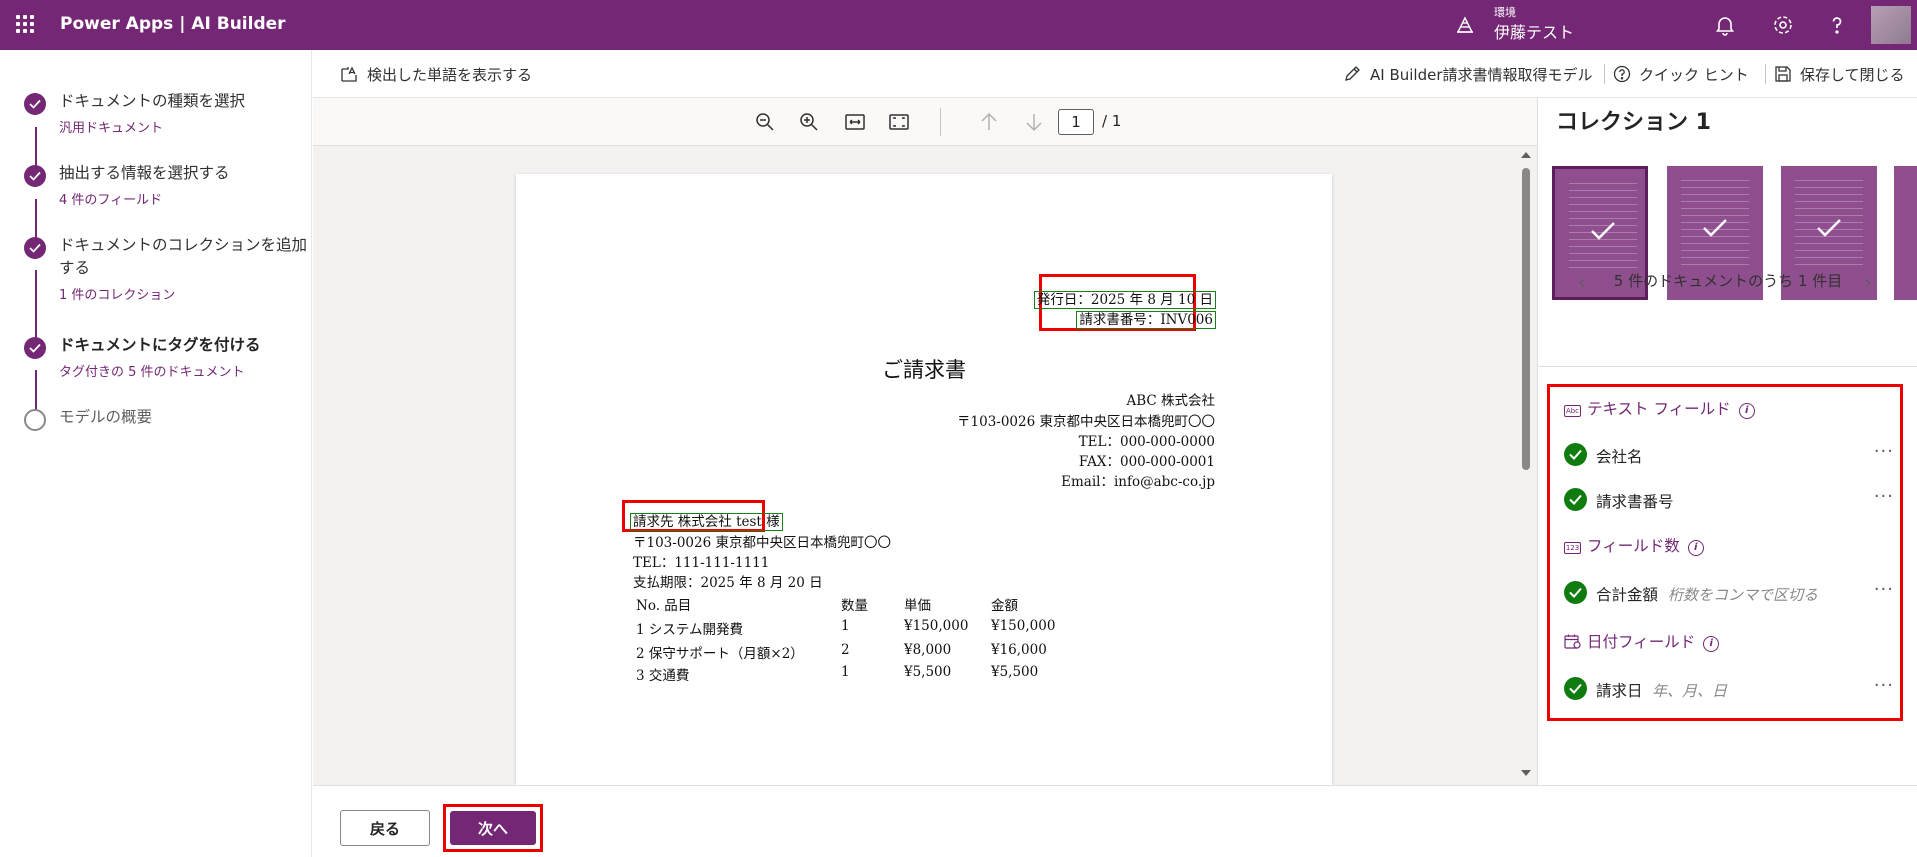  What do you see at coordinates (1729, 454) in the screenshot?
I see `field-row-company: 会社名 ···` at bounding box center [1729, 454].